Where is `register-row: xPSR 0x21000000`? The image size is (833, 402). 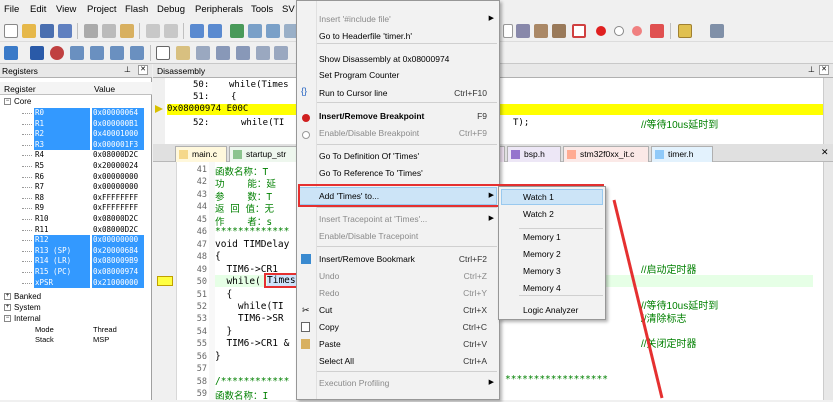
register-row: xPSR 0x21000000 is located at coordinates (76, 283).